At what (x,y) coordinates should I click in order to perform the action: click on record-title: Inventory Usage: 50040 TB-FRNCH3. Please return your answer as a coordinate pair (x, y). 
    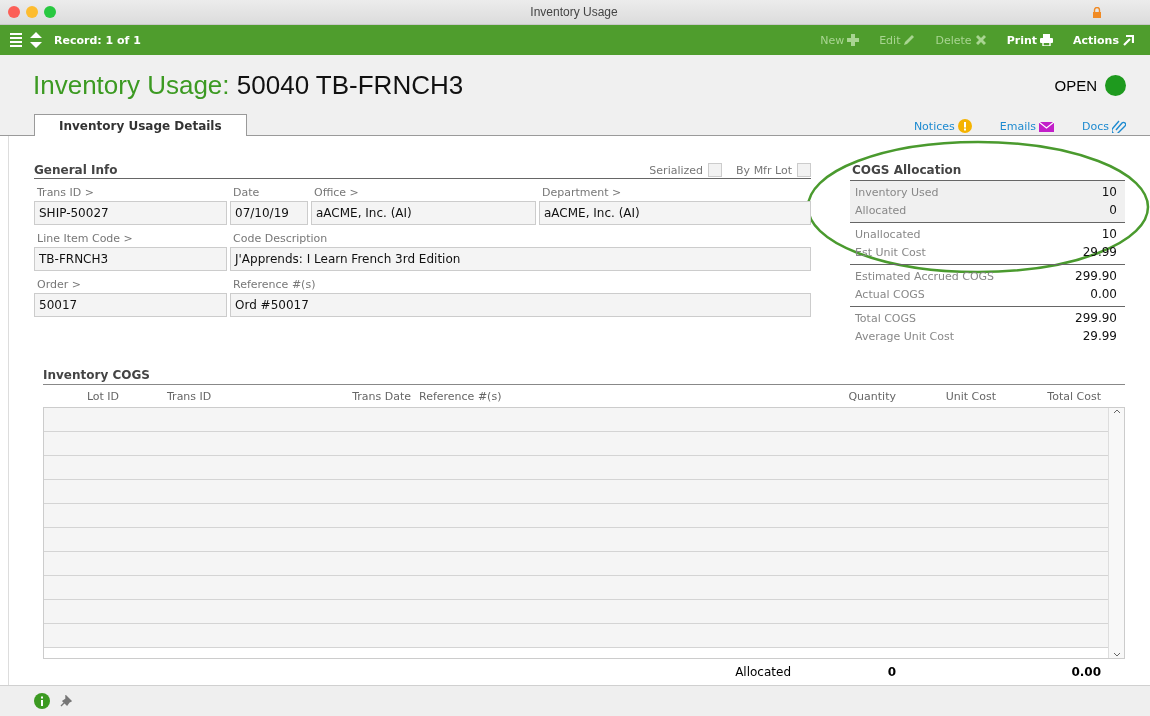
    Looking at the image, I should click on (249, 85).